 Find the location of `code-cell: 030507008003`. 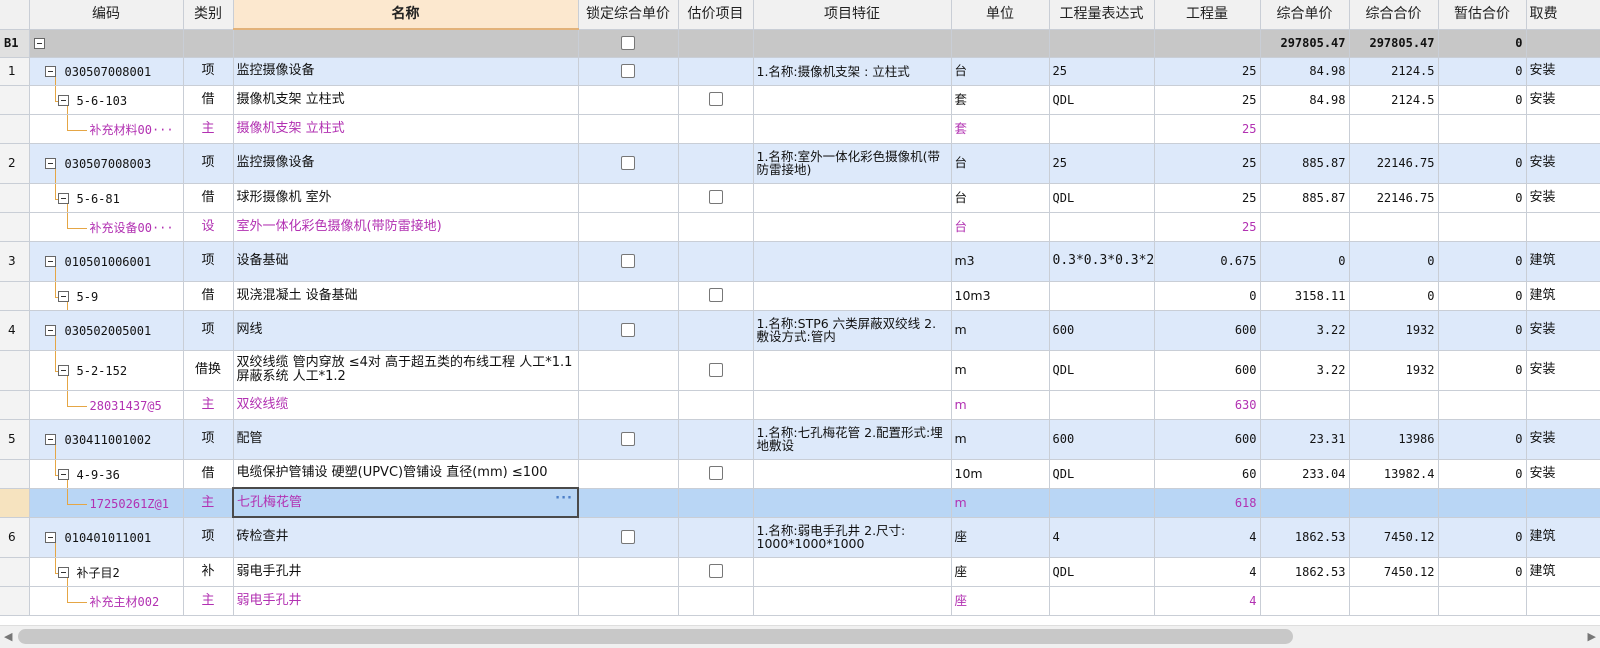

code-cell: 030507008003 is located at coordinates (106, 163).